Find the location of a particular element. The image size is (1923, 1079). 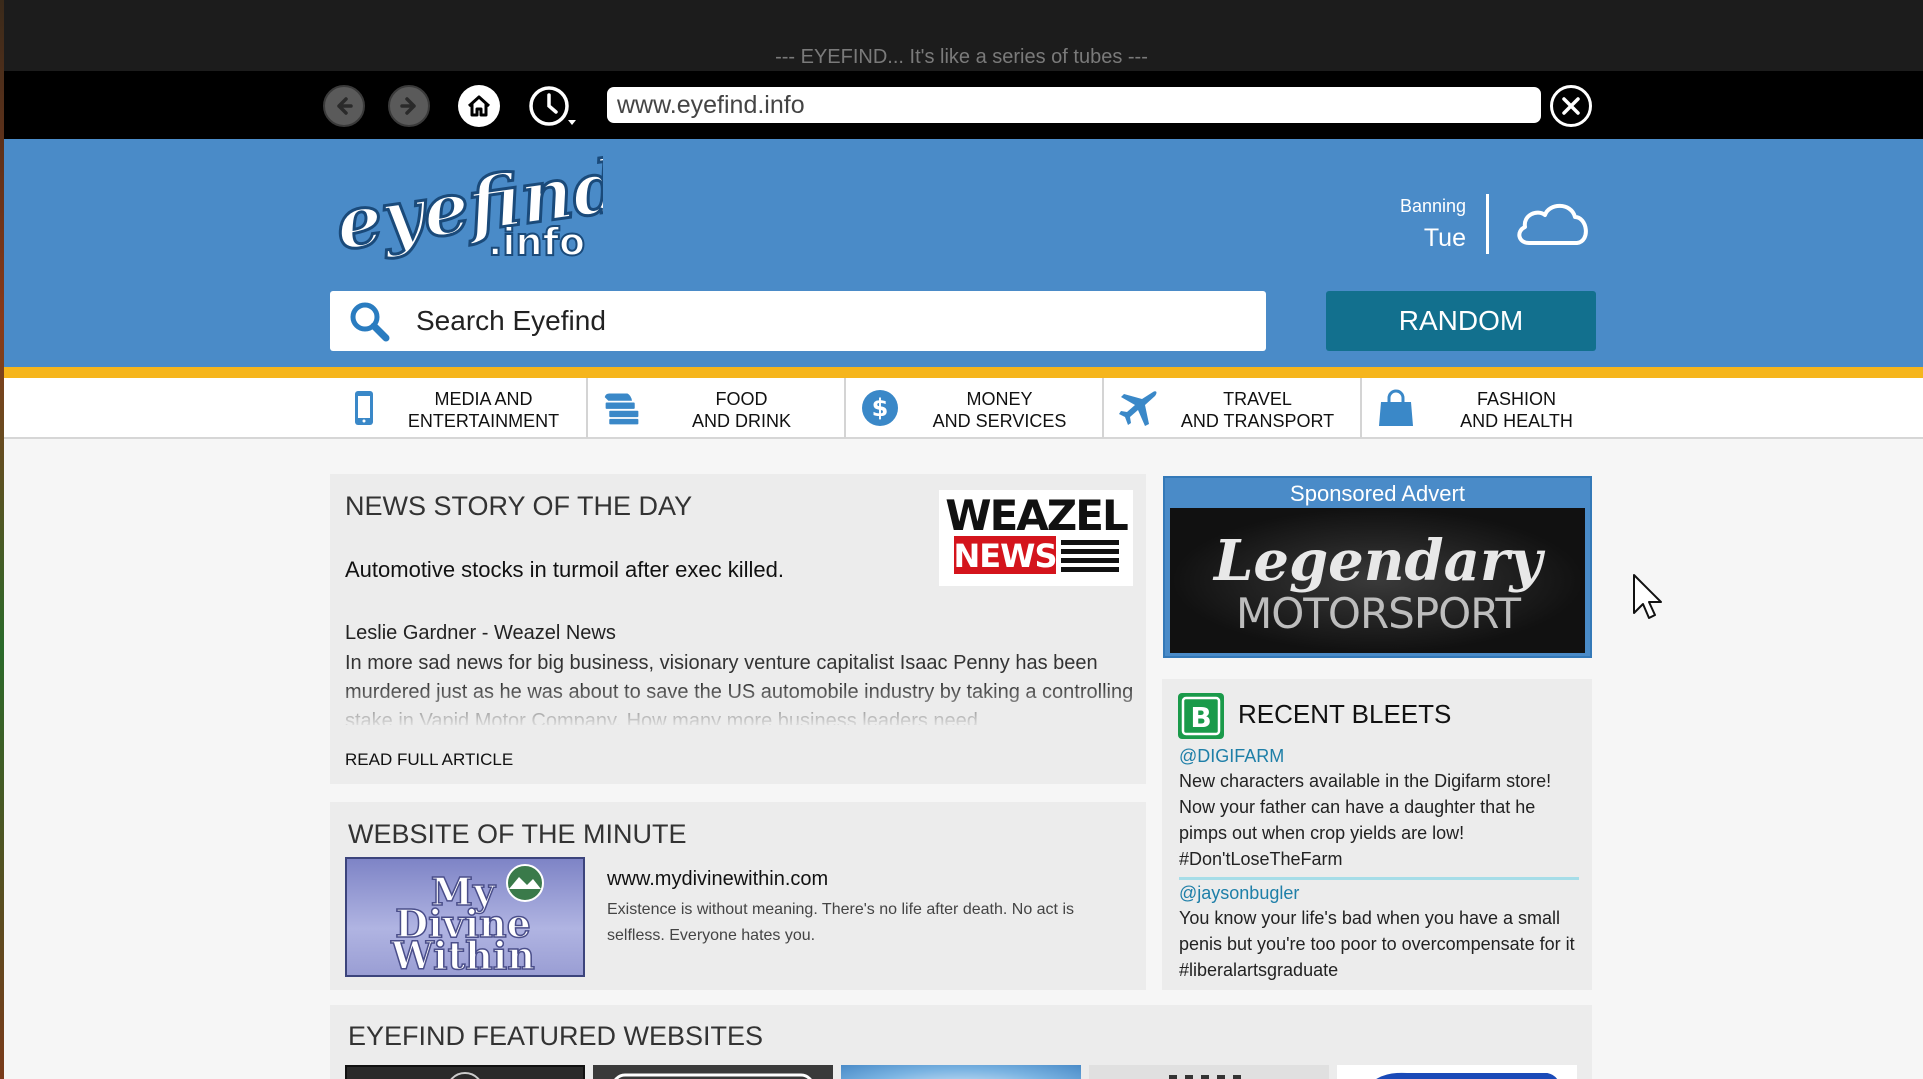

food-icon is located at coordinates (621, 409).